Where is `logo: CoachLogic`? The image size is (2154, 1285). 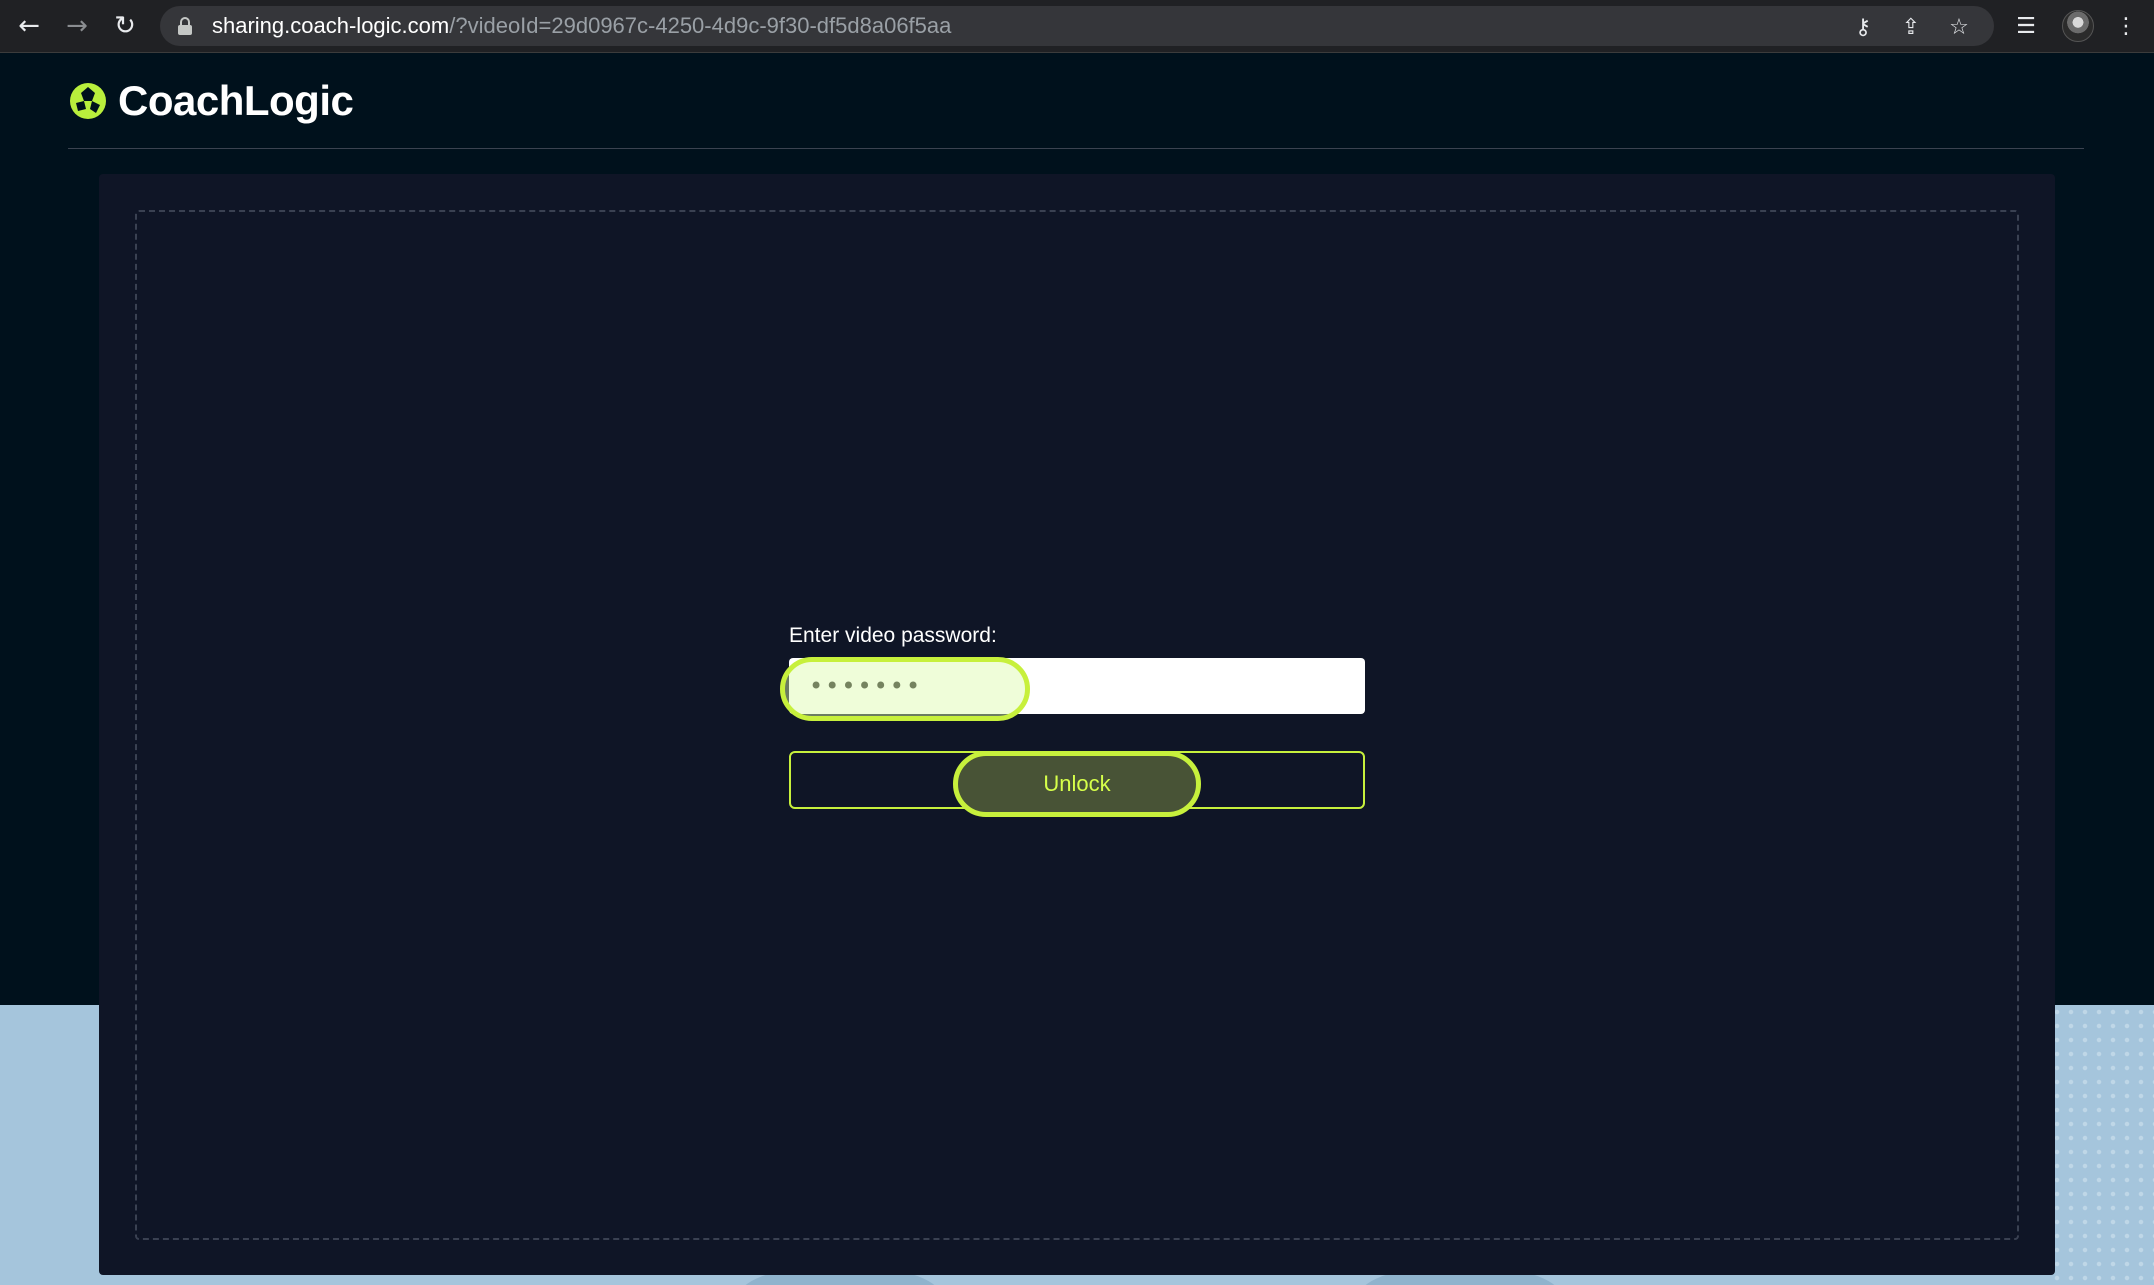 logo: CoachLogic is located at coordinates (211, 101).